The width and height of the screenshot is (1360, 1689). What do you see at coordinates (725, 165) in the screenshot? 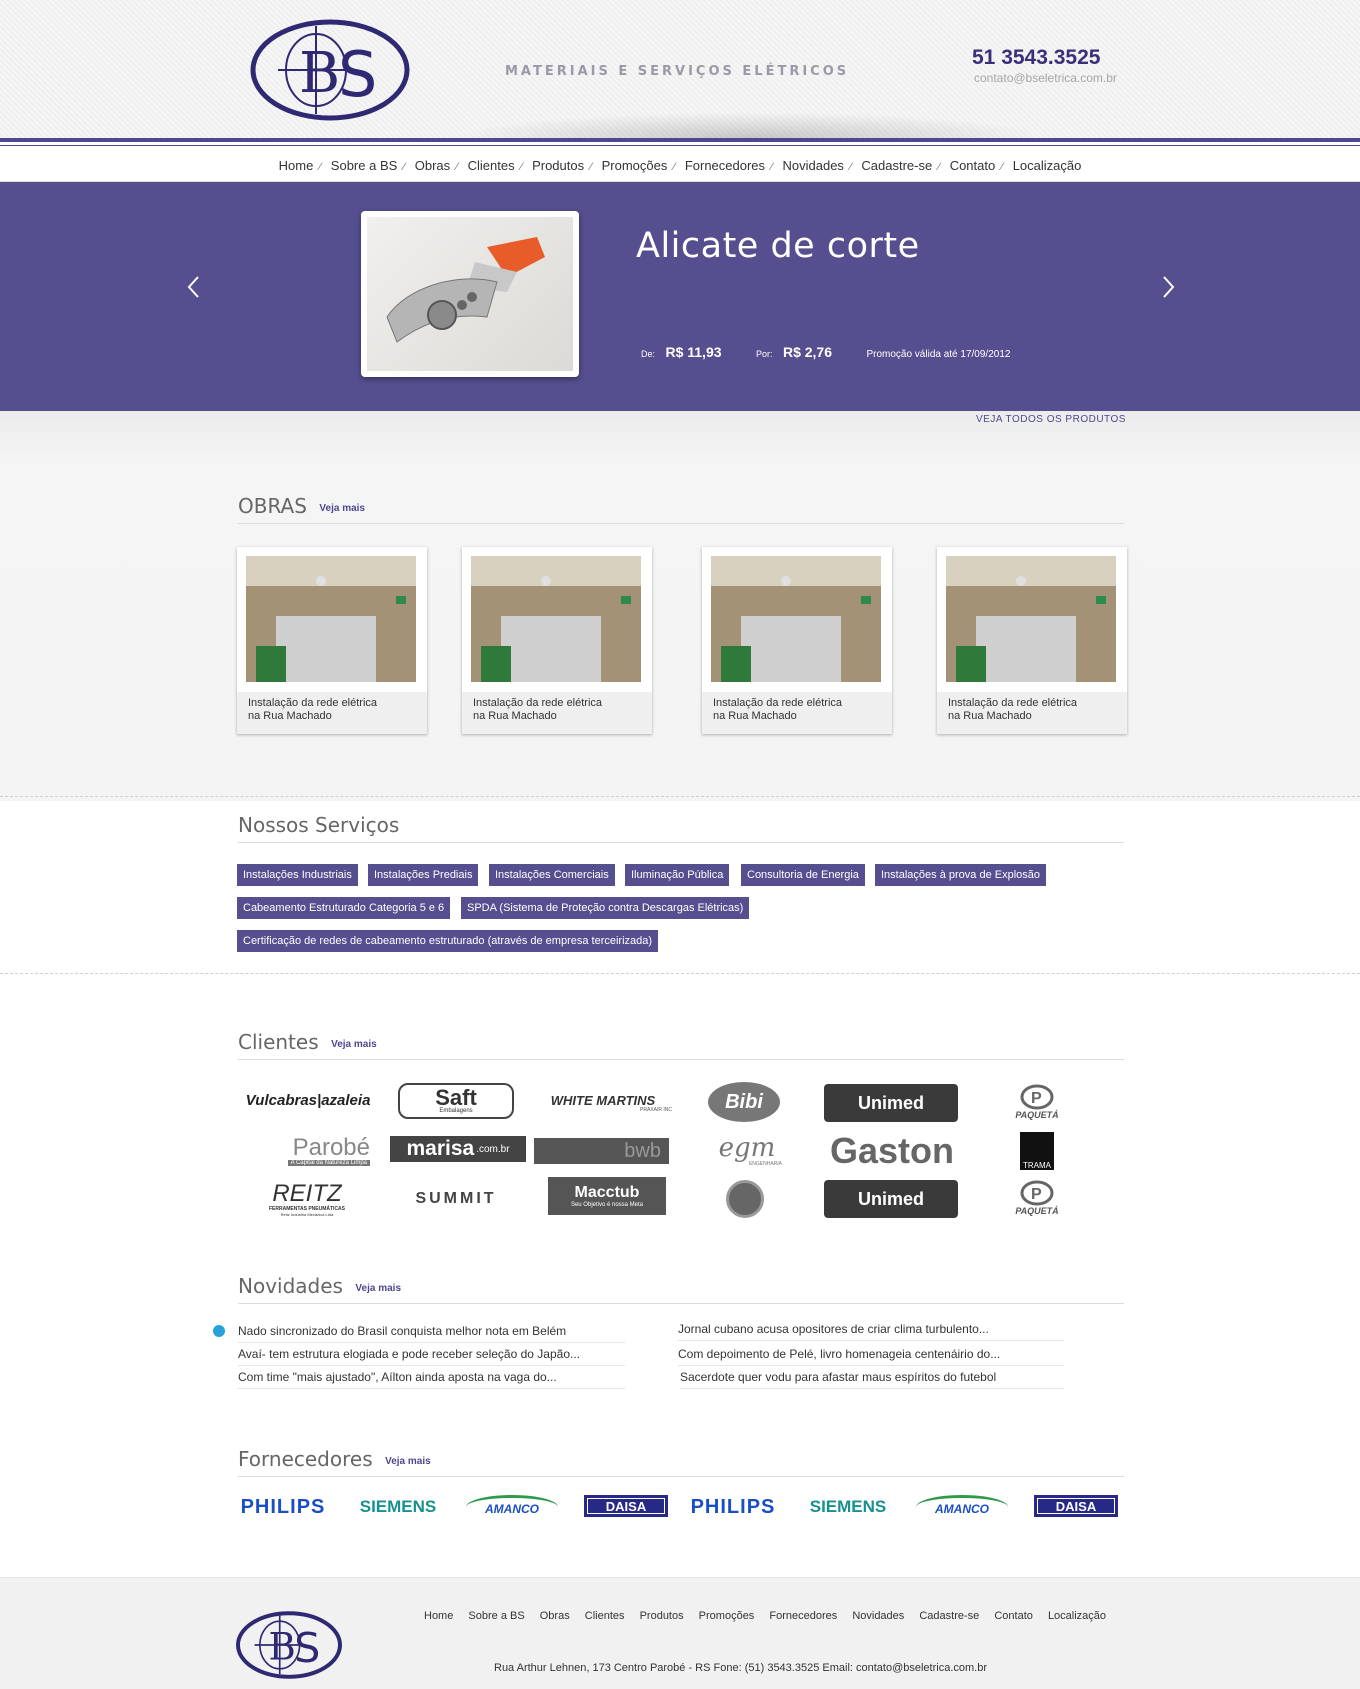
I see `nav-fornecedores: Fornecedores` at bounding box center [725, 165].